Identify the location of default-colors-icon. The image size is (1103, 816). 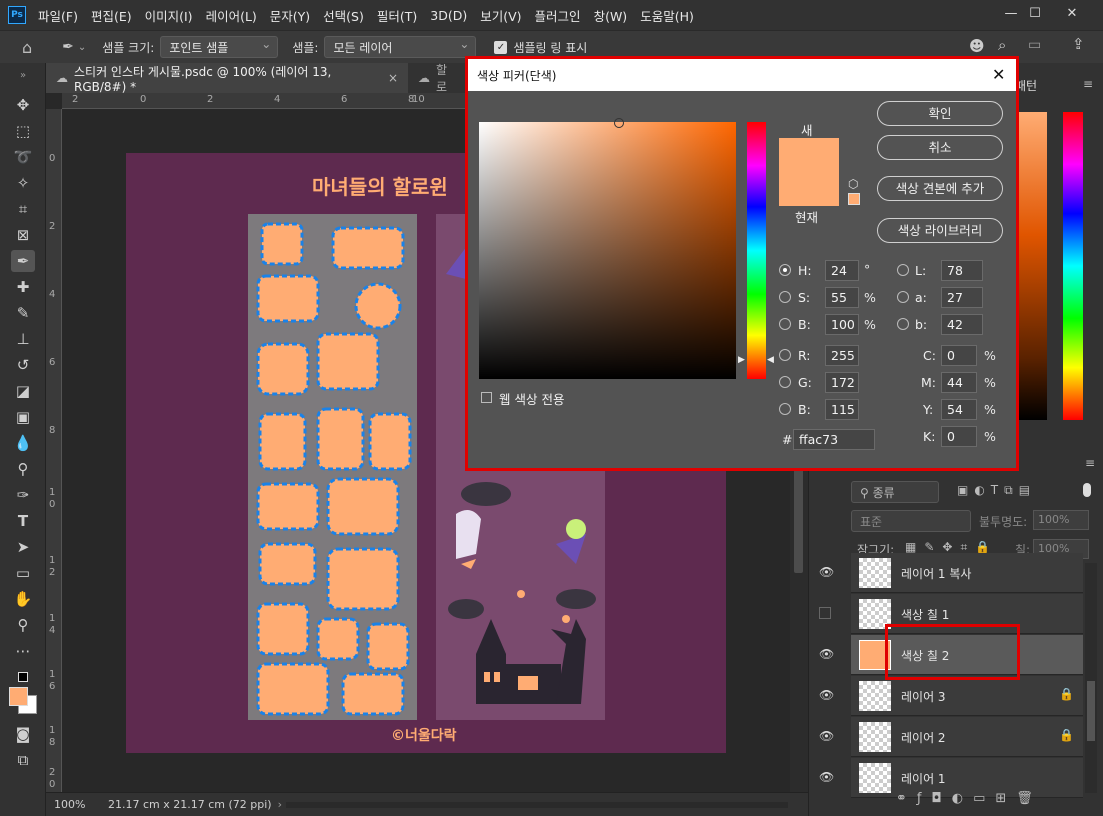
(23, 677).